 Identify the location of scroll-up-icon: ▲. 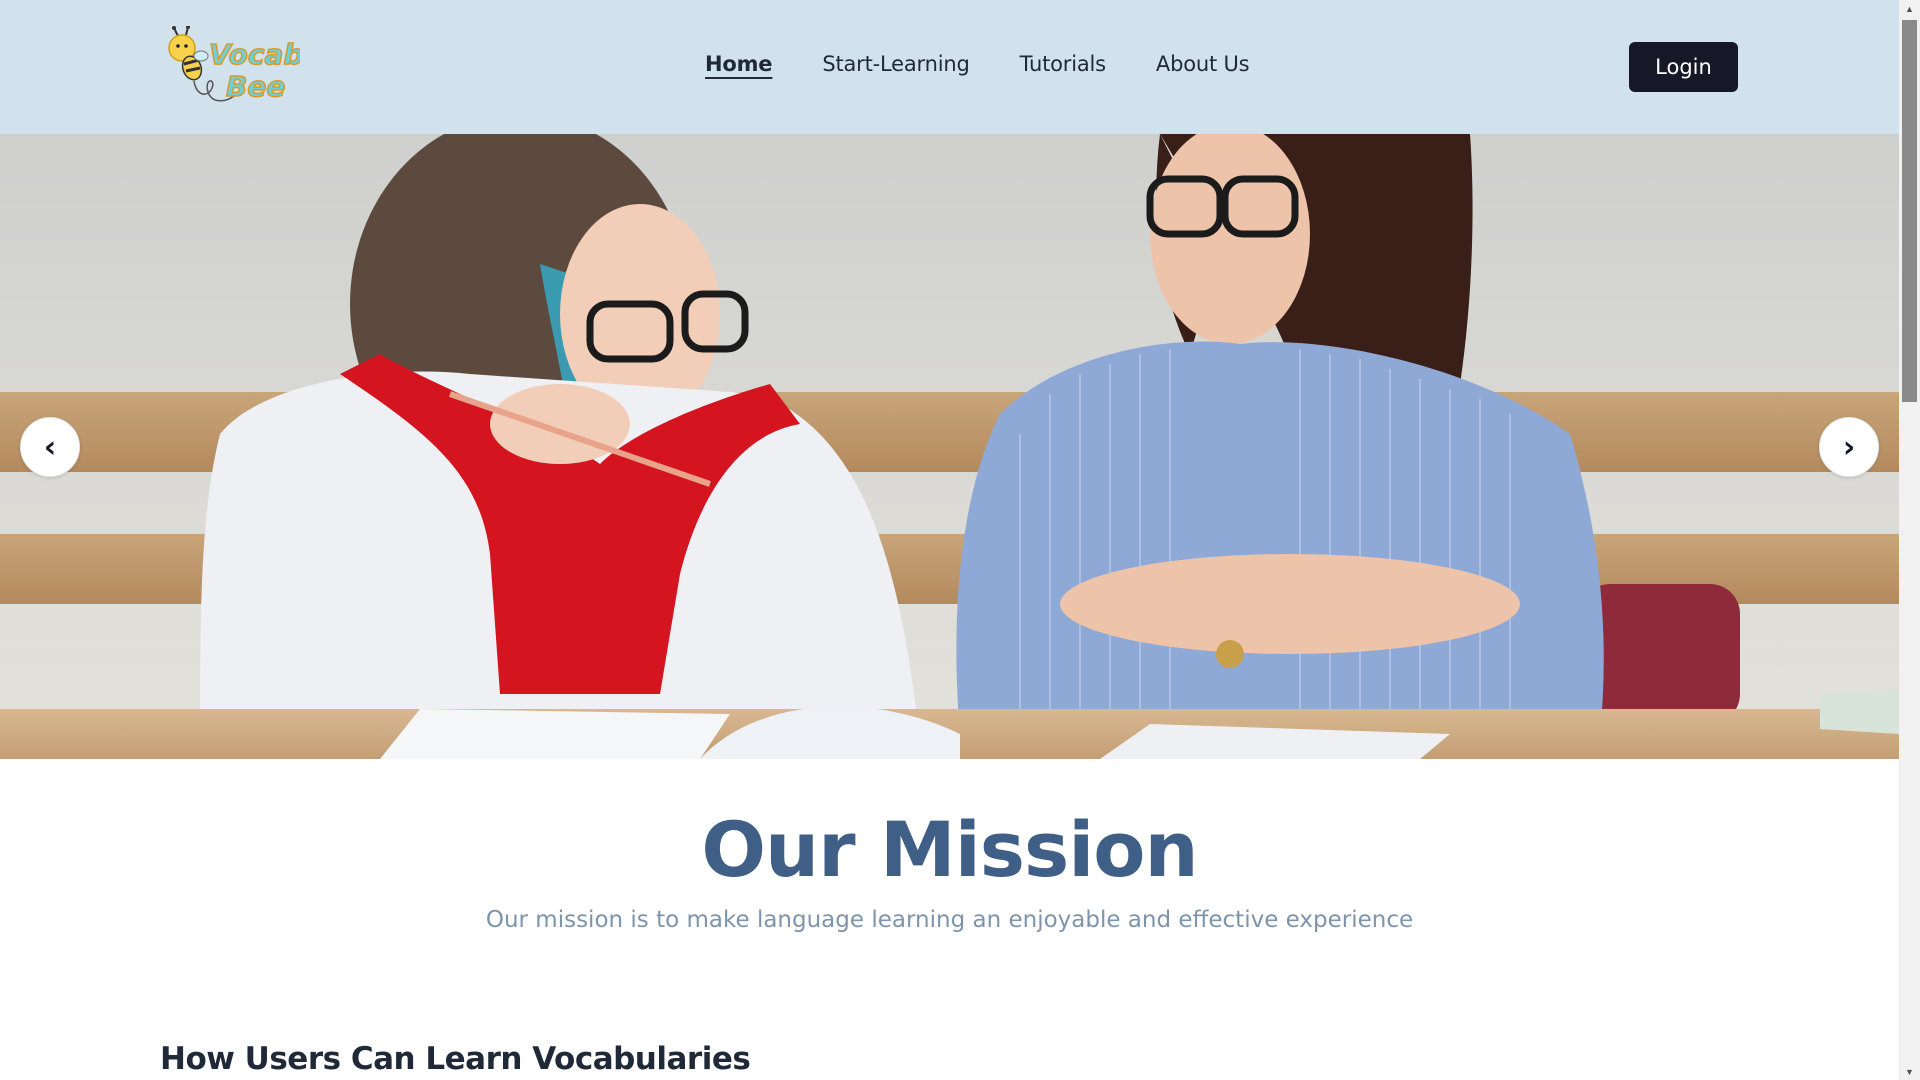
(1909, 8).